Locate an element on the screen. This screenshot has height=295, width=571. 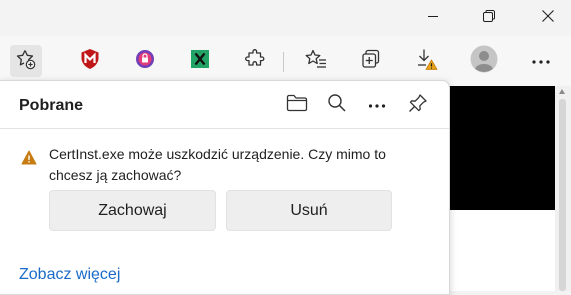
extensions-button is located at coordinates (255, 61).